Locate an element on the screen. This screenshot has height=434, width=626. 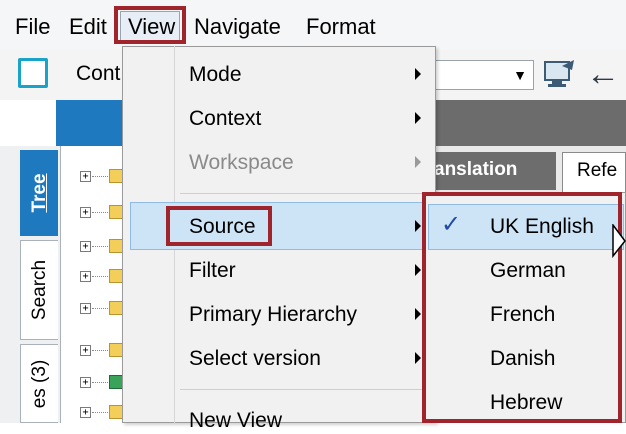
mouse-pointer-icon is located at coordinates (619, 242).